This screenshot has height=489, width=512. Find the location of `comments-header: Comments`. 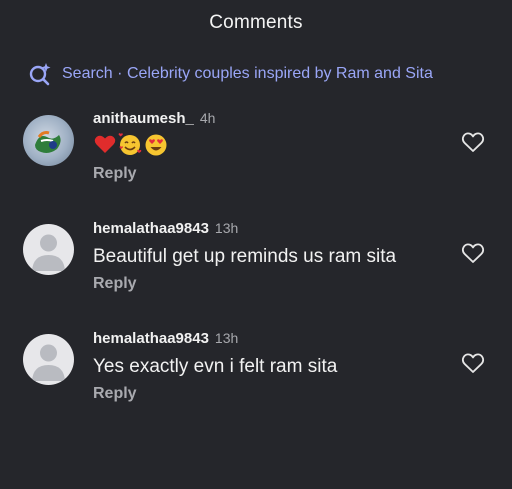

comments-header: Comments is located at coordinates (256, 23).